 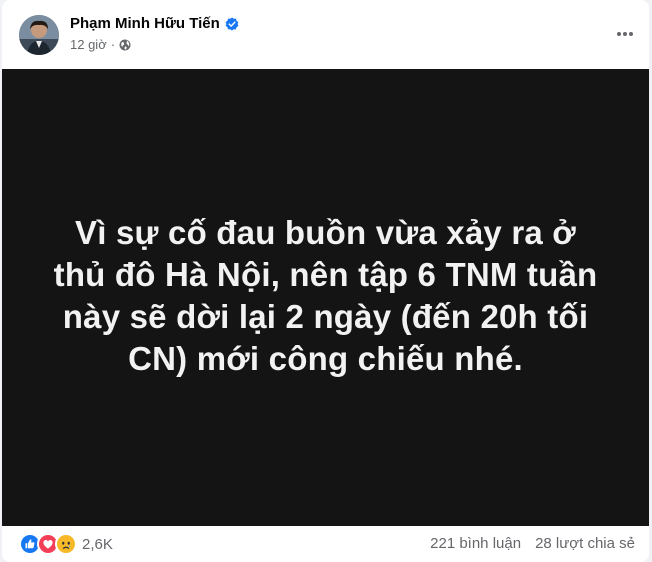 What do you see at coordinates (97, 544) in the screenshot?
I see `reaction-count: 2,6K` at bounding box center [97, 544].